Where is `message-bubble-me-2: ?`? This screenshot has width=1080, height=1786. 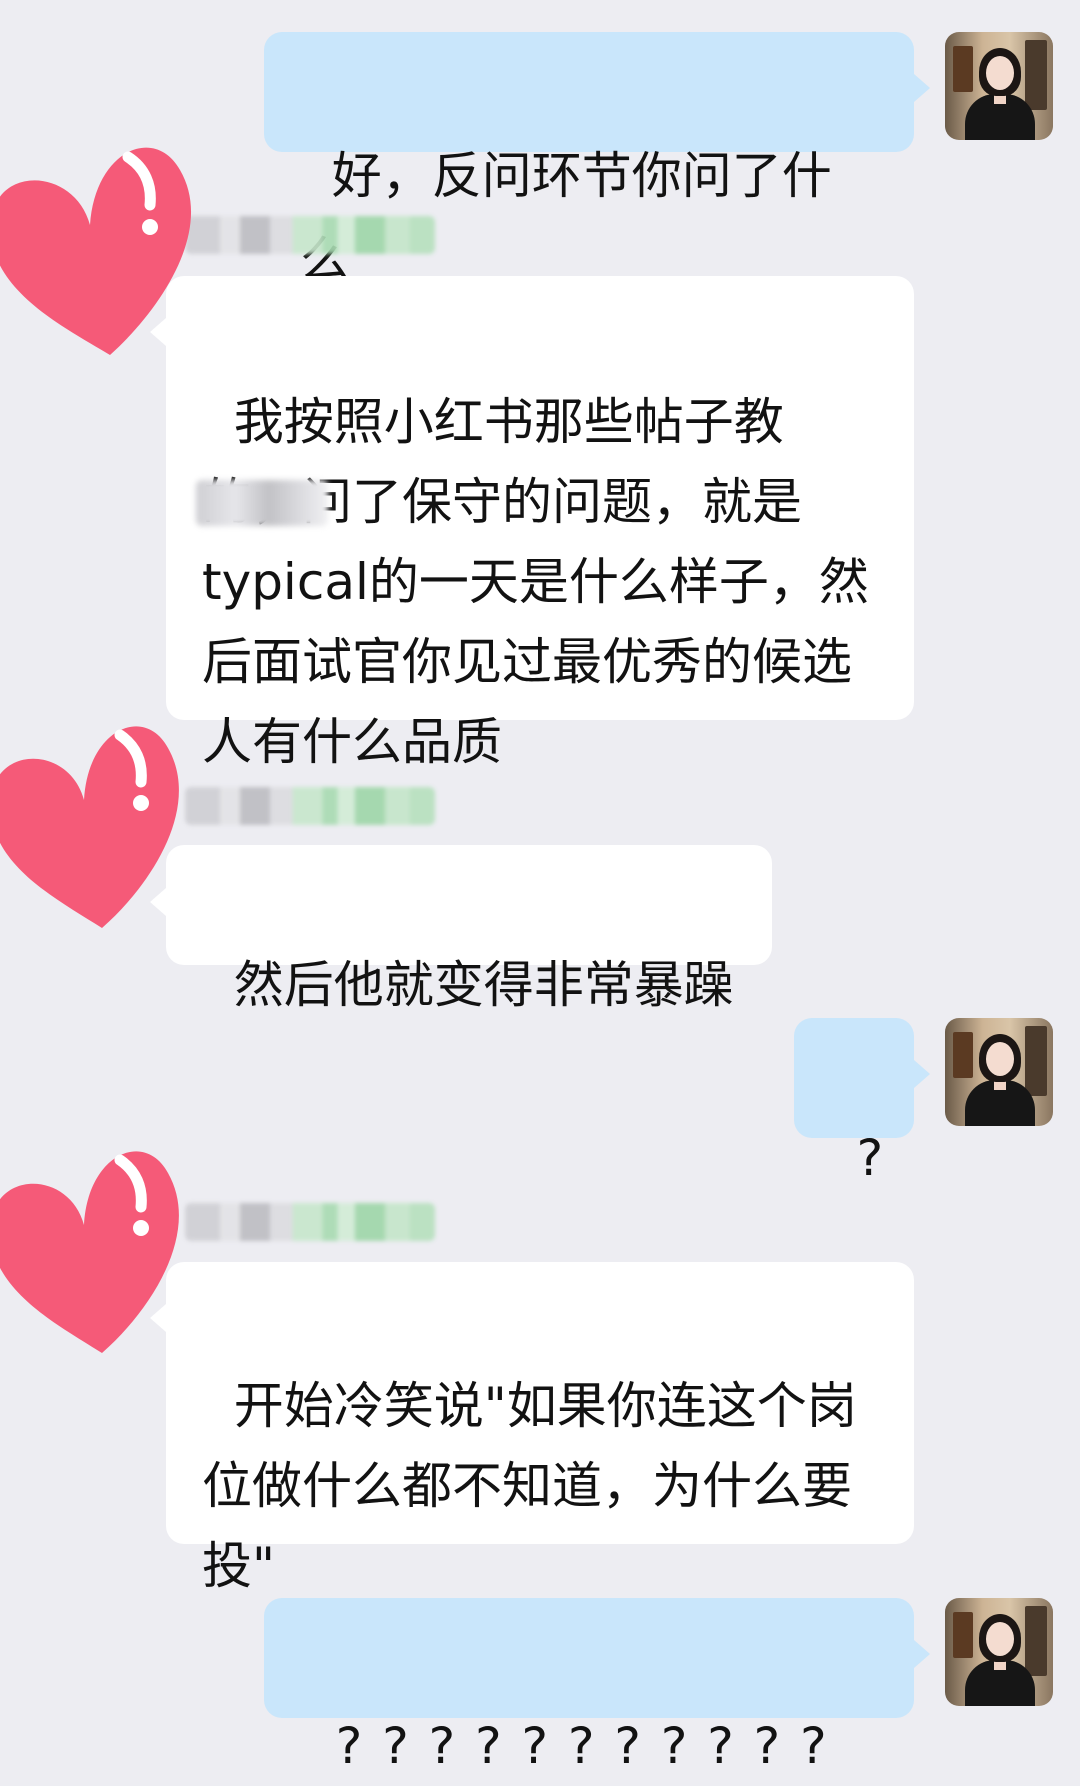 message-bubble-me-2: ? is located at coordinates (854, 1102).